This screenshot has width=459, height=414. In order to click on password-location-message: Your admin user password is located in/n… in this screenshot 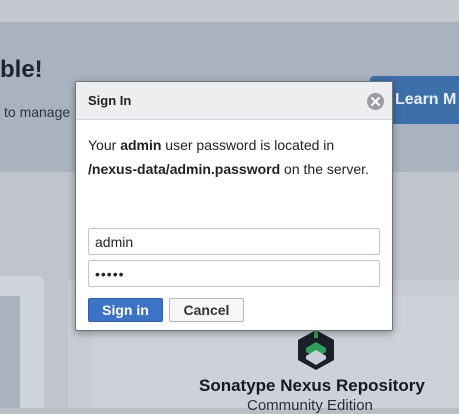, I will do `click(228, 157)`.